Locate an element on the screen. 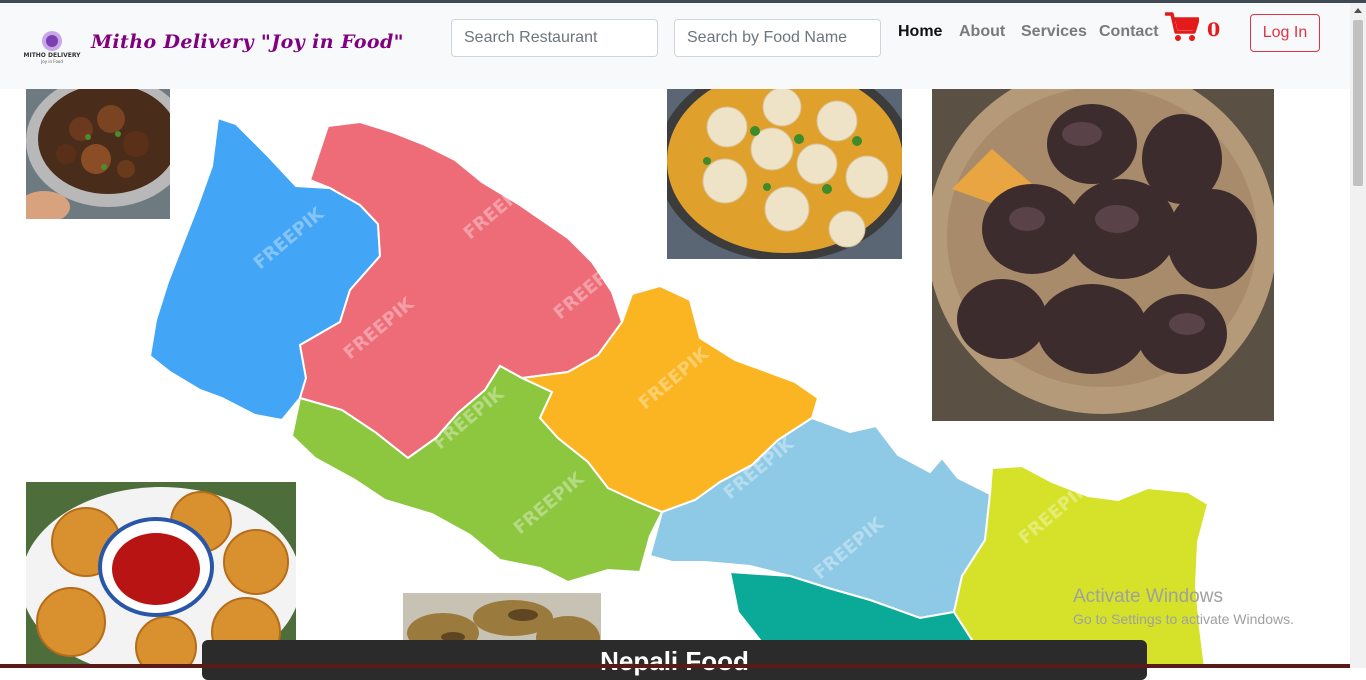 This screenshot has width=1366, height=680. carousel-caption-text: Nepali Food is located at coordinates (674, 661).